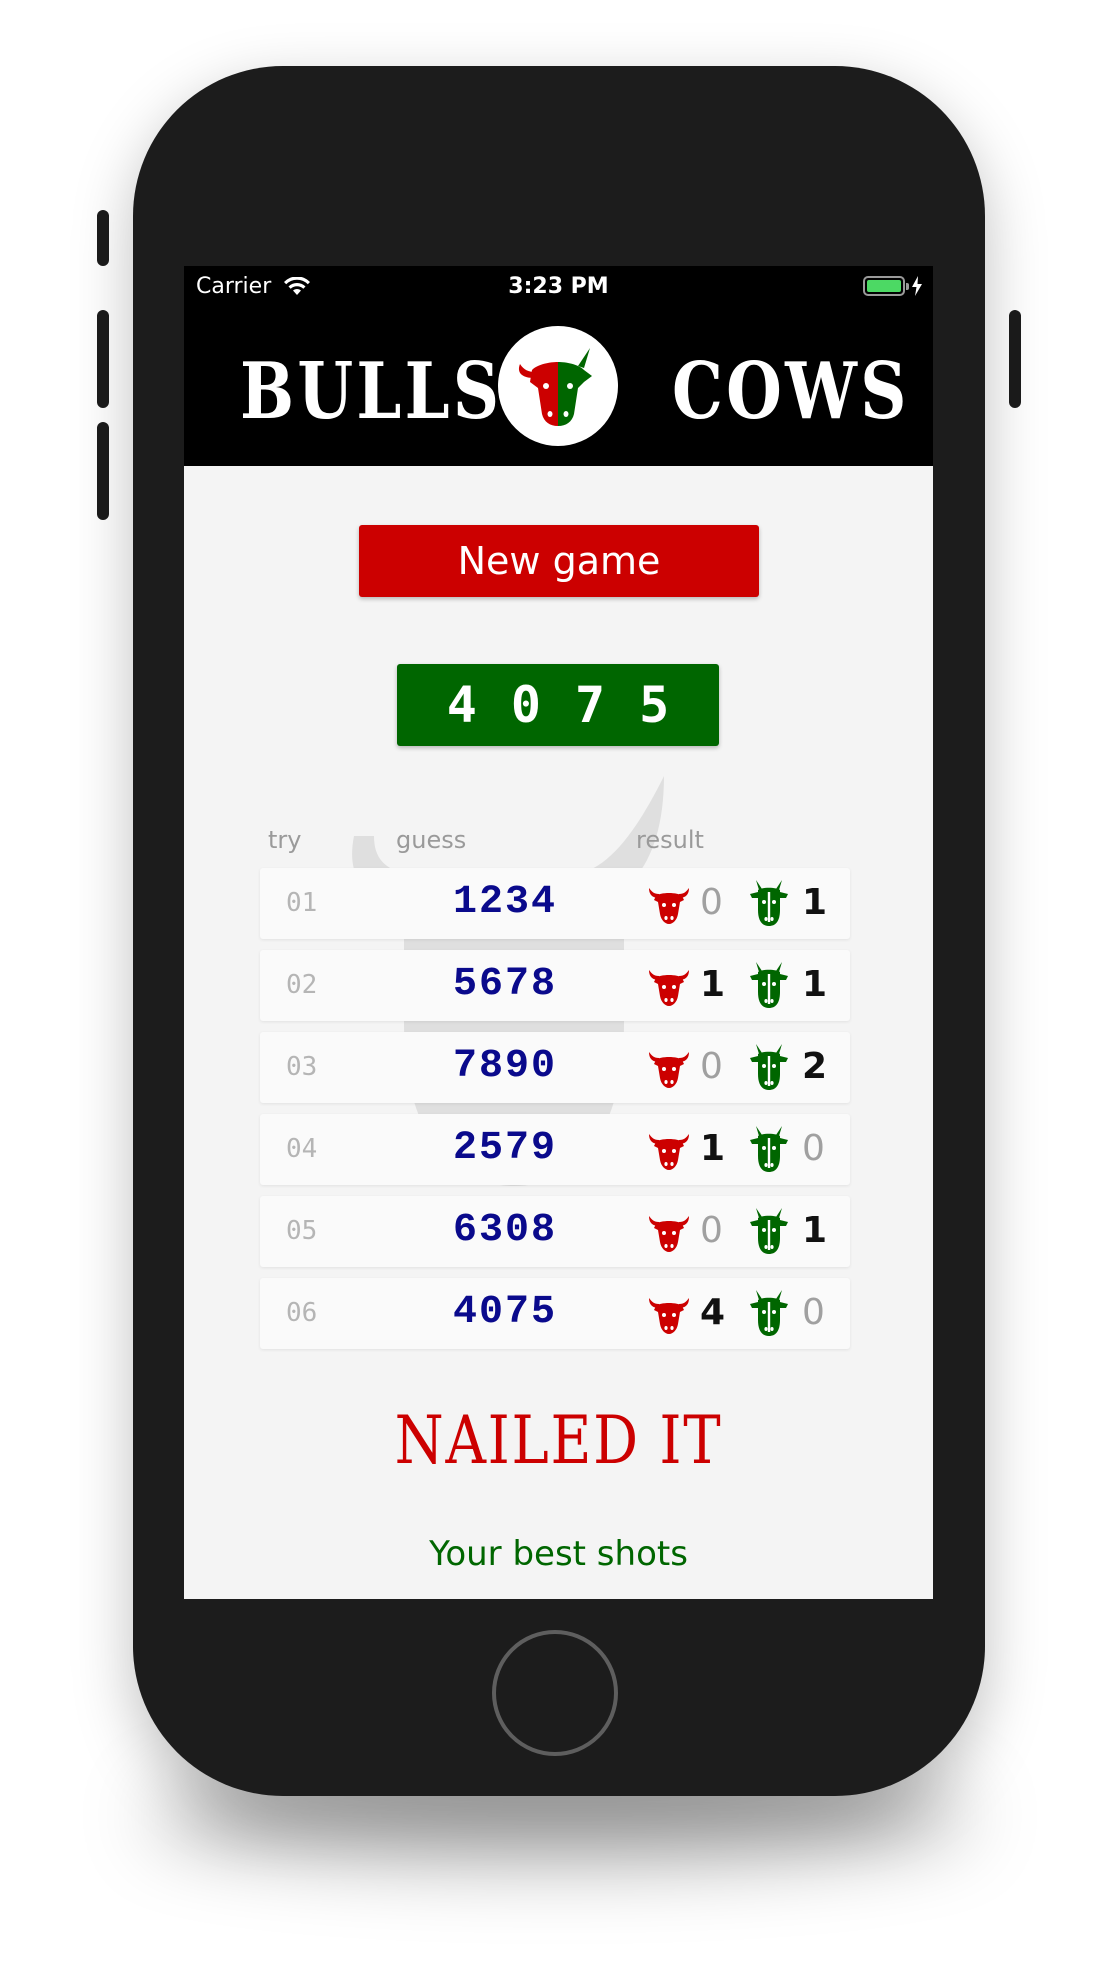 The image size is (1118, 1962). Describe the element at coordinates (791, 391) in the screenshot. I see `title-cows: COWS` at that location.